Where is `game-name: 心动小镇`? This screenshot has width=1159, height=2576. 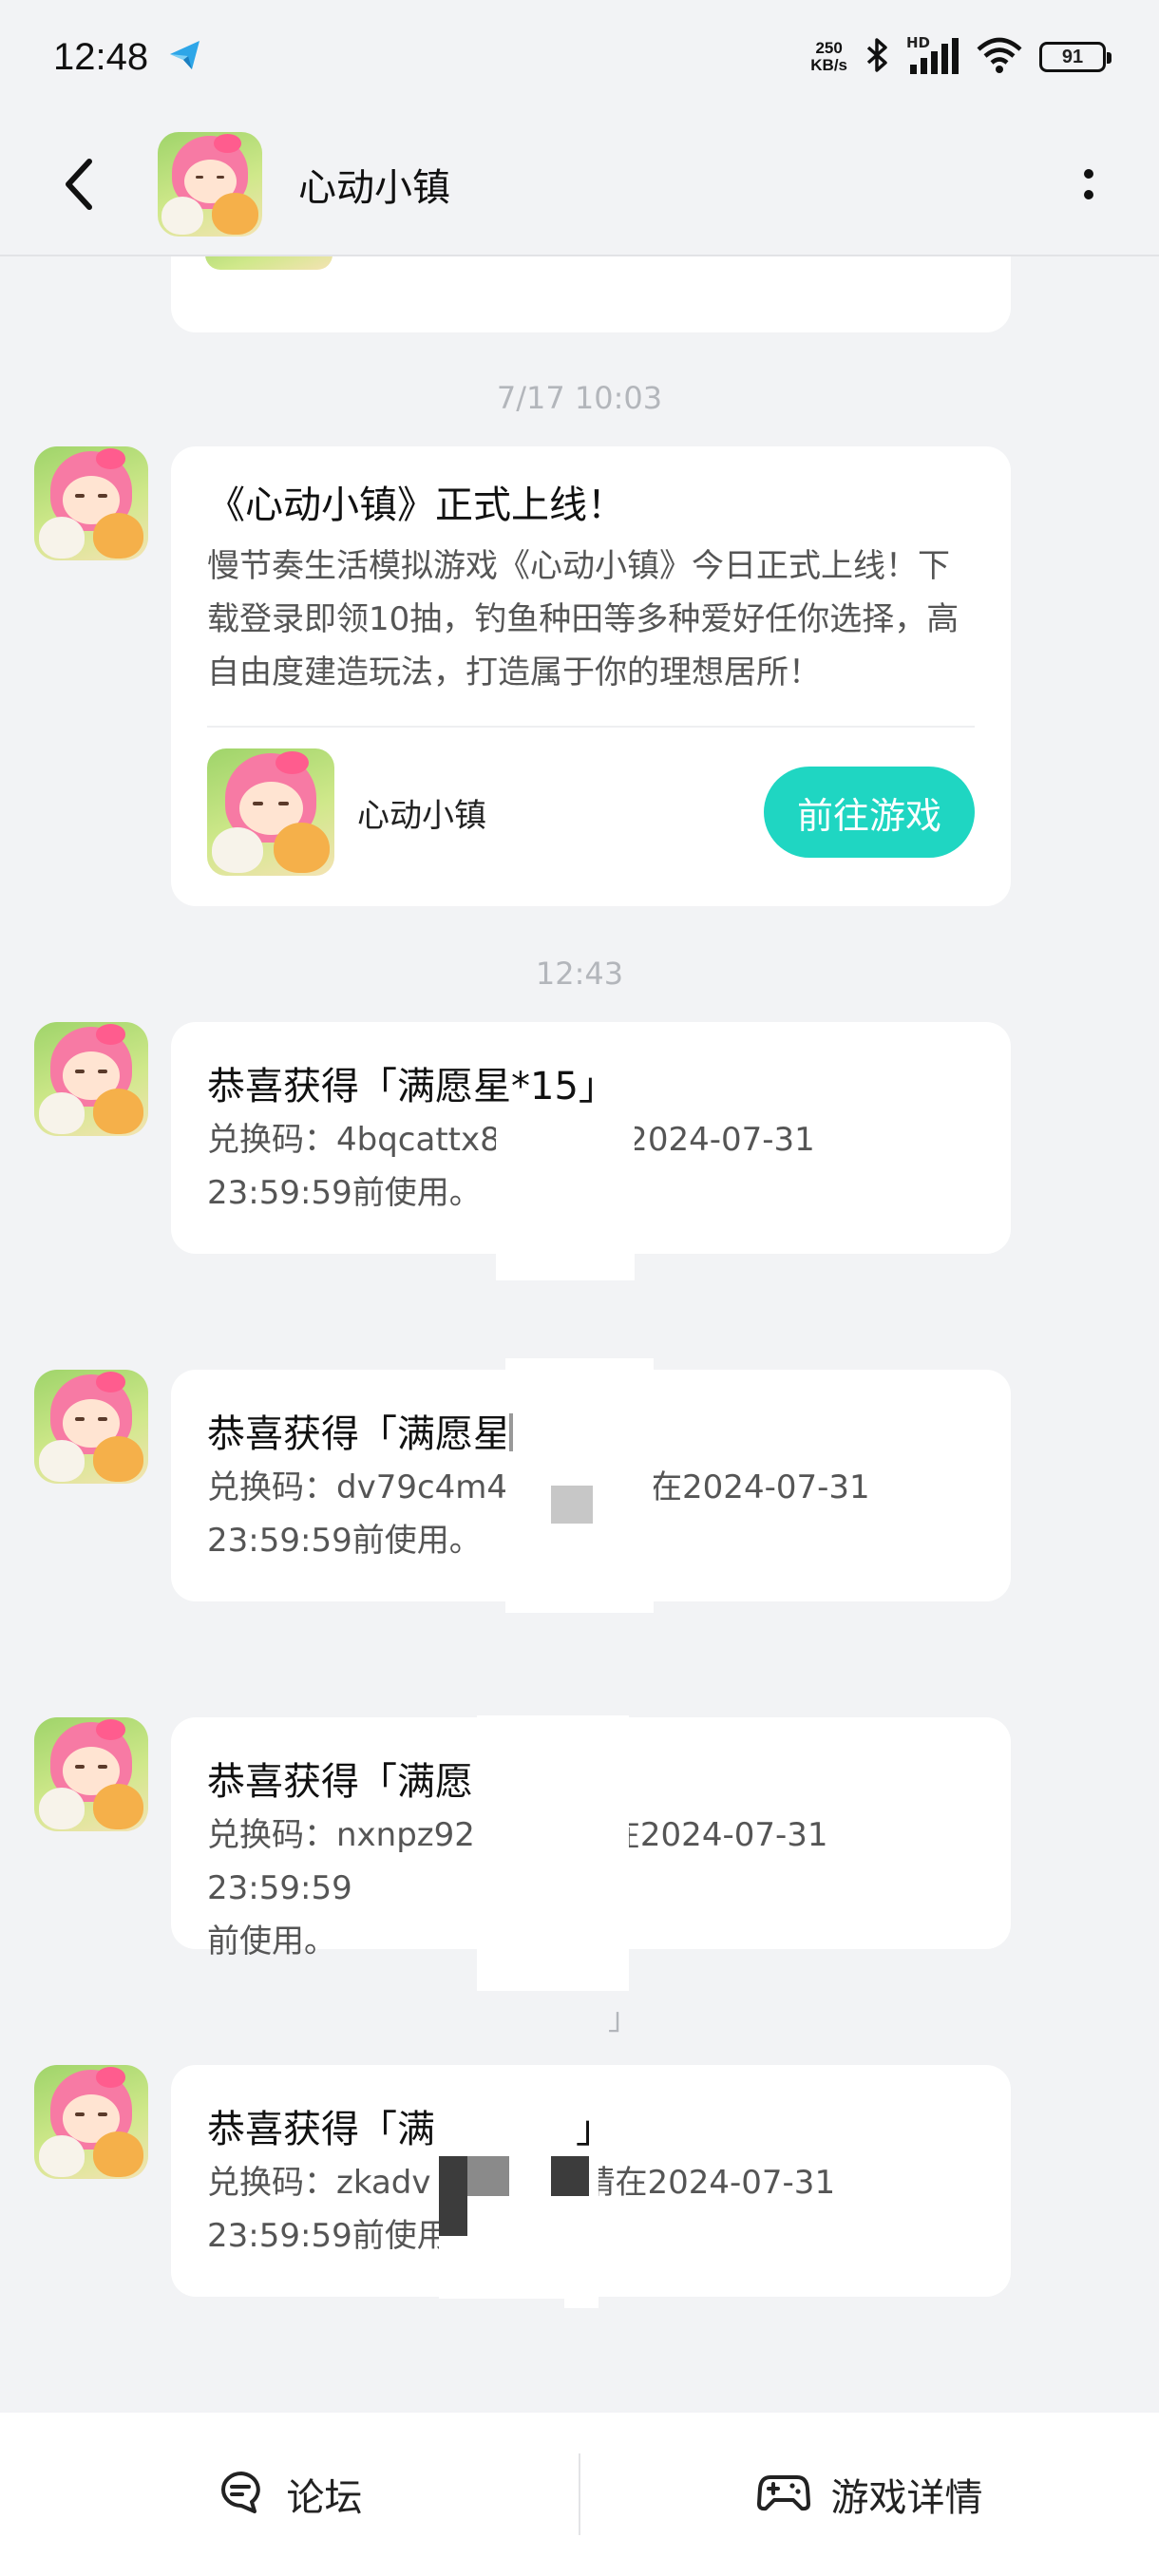 game-name: 心动小镇 is located at coordinates (421, 815).